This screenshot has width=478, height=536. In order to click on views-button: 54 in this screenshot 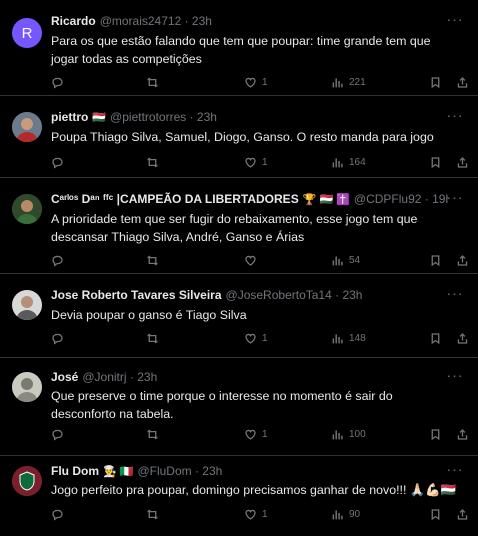, I will do `click(345, 260)`.